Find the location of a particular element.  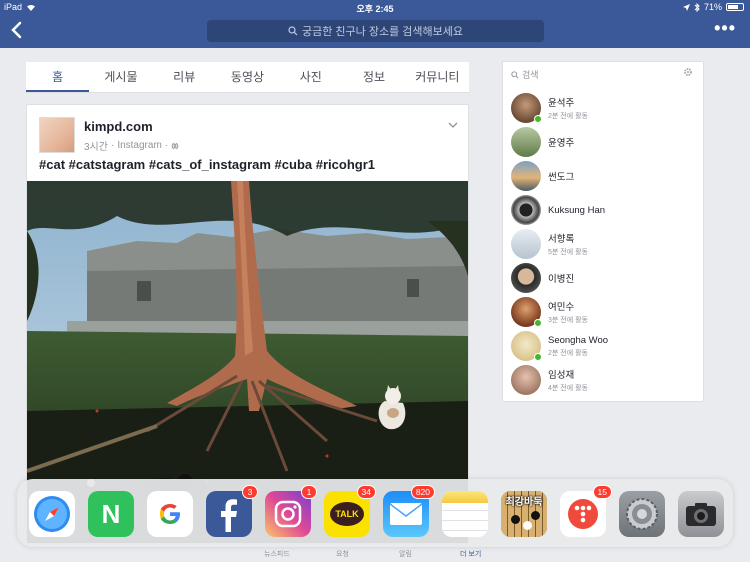

friend-item: 윤석주 2분 전에 활동 is located at coordinates (604, 108).